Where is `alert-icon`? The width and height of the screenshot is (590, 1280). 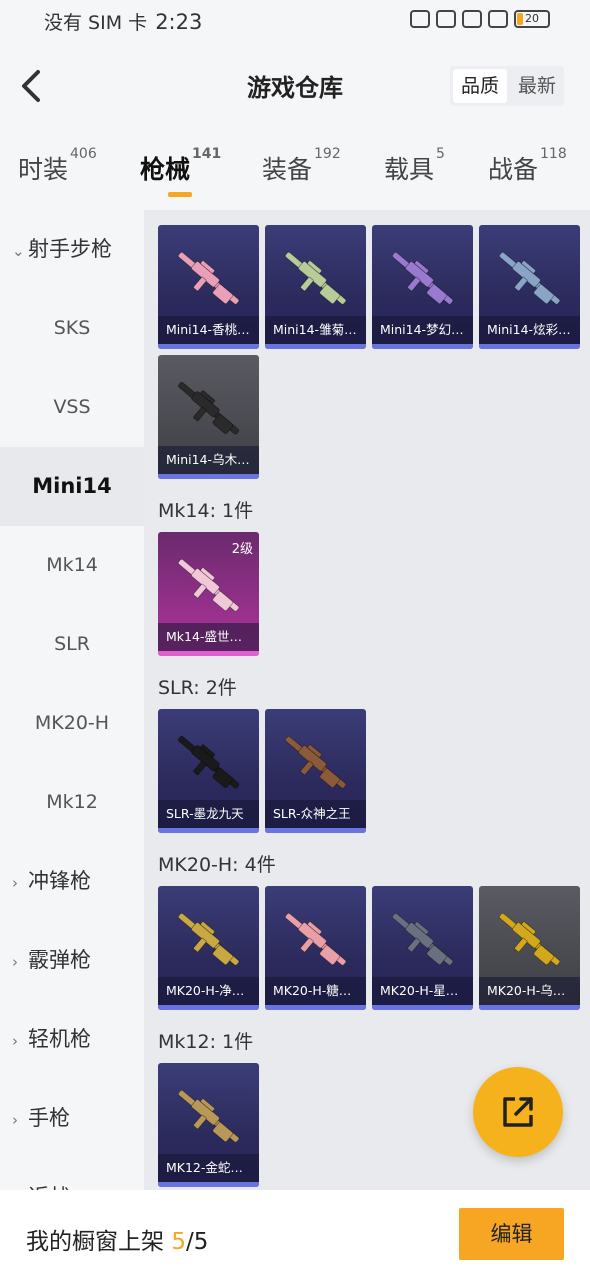
alert-icon is located at coordinates (498, 19).